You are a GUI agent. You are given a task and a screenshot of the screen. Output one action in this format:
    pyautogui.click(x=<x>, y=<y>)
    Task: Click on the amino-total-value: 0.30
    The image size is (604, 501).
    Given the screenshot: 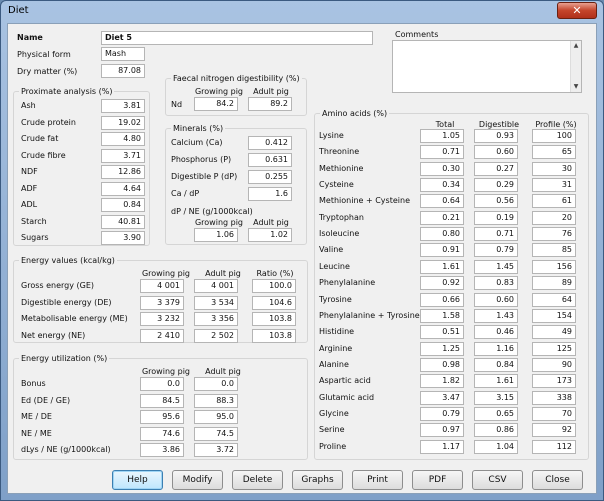 What is the action you would take?
    pyautogui.click(x=442, y=168)
    